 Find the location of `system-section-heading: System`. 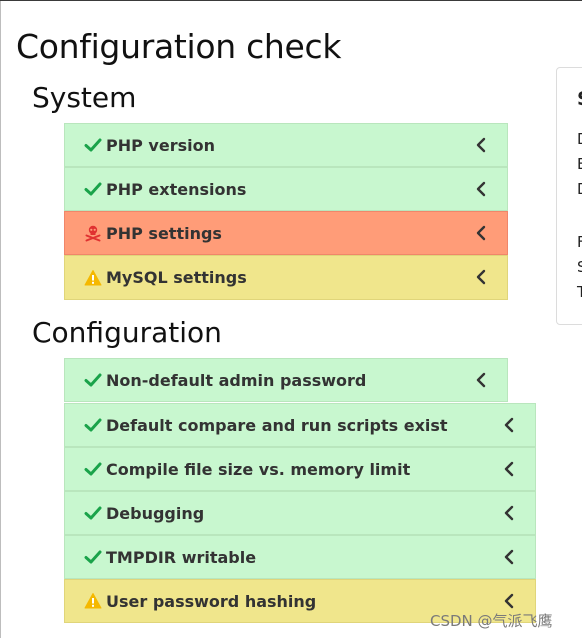

system-section-heading: System is located at coordinates (84, 97).